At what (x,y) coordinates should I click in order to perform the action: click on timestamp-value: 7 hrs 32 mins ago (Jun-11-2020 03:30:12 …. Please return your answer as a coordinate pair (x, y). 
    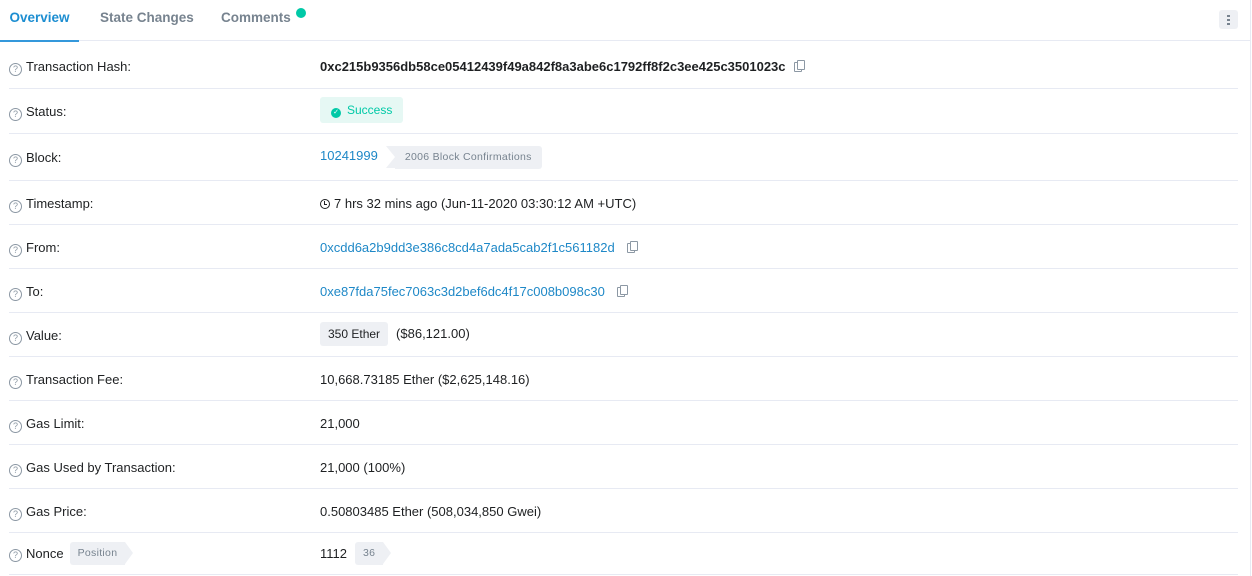
    Looking at the image, I should click on (478, 203).